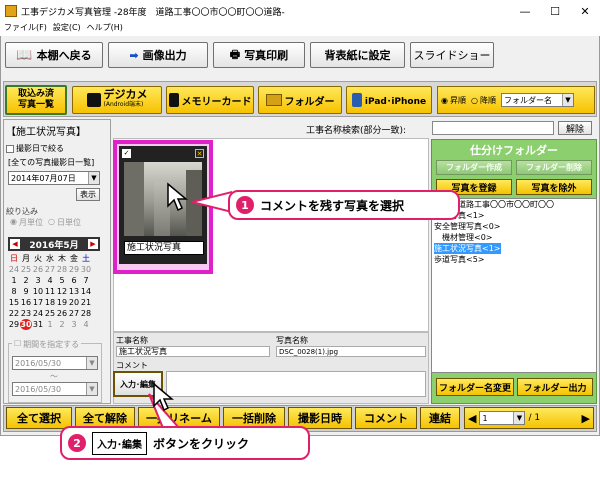 This screenshot has height=491, width=600. Describe the element at coordinates (62, 258) in the screenshot. I see `weekday-thu: 木` at that location.